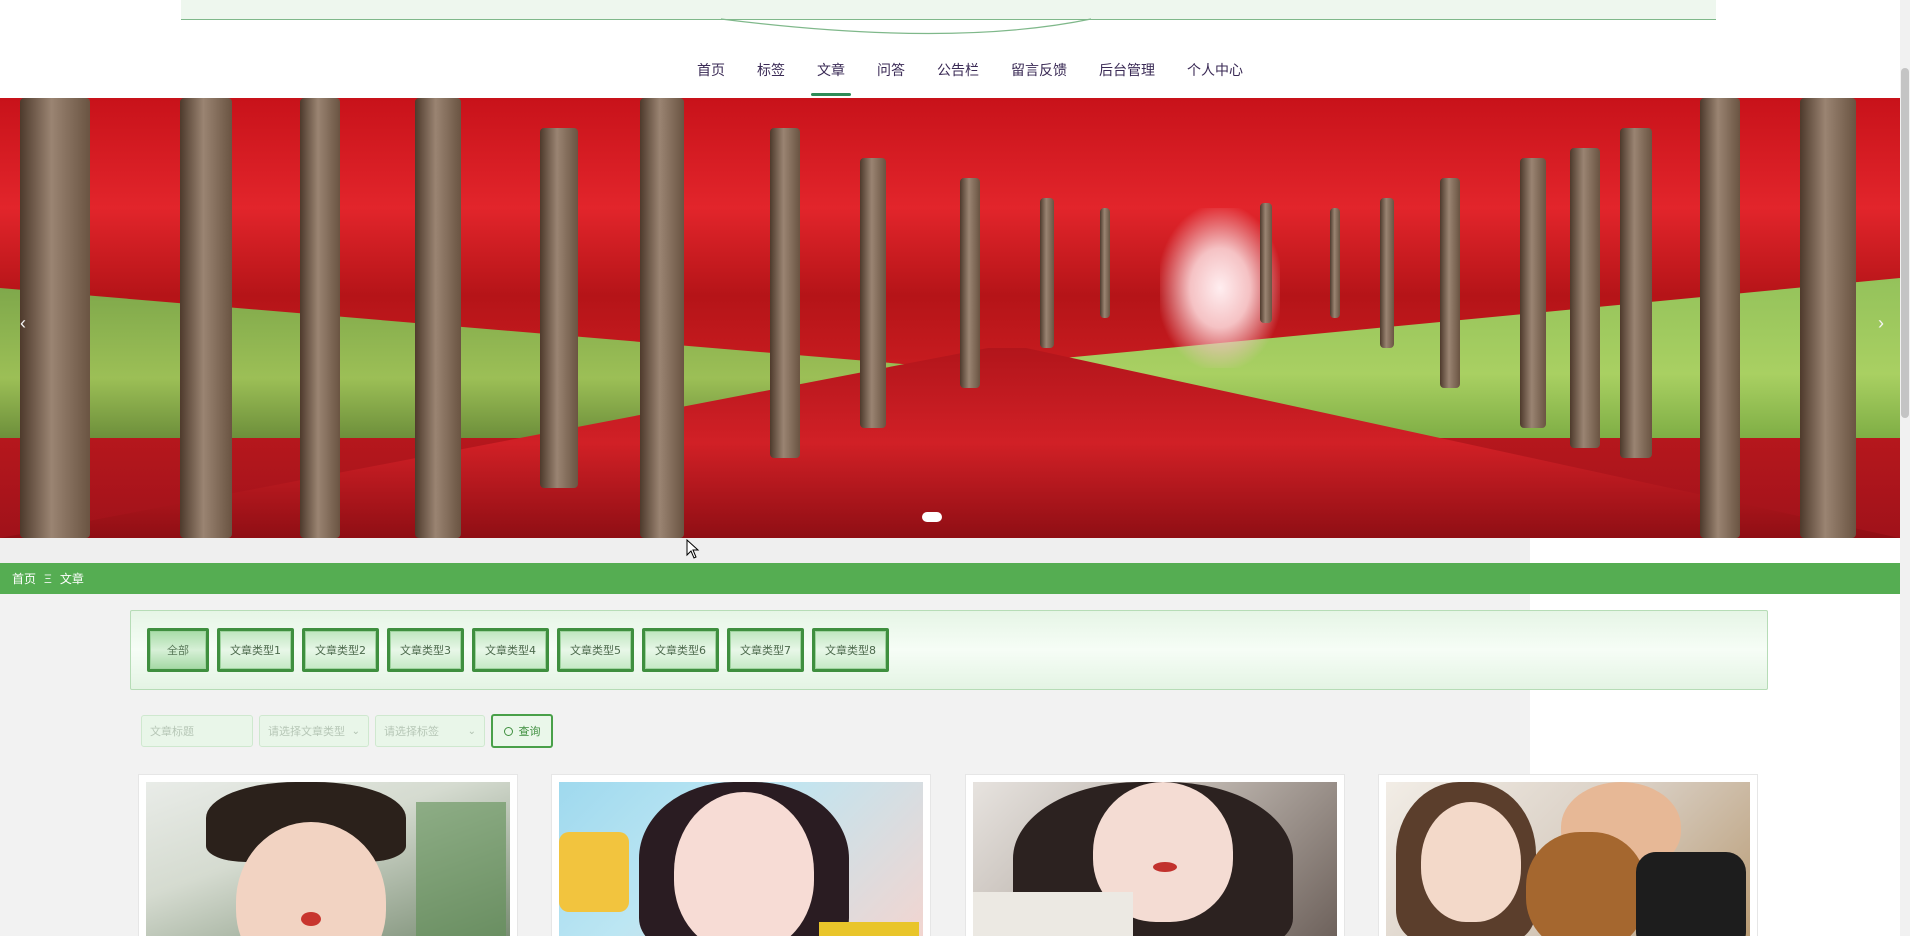 The image size is (1910, 936). Describe the element at coordinates (1215, 73) in the screenshot. I see `nav-item-profile: 个人中心` at that location.